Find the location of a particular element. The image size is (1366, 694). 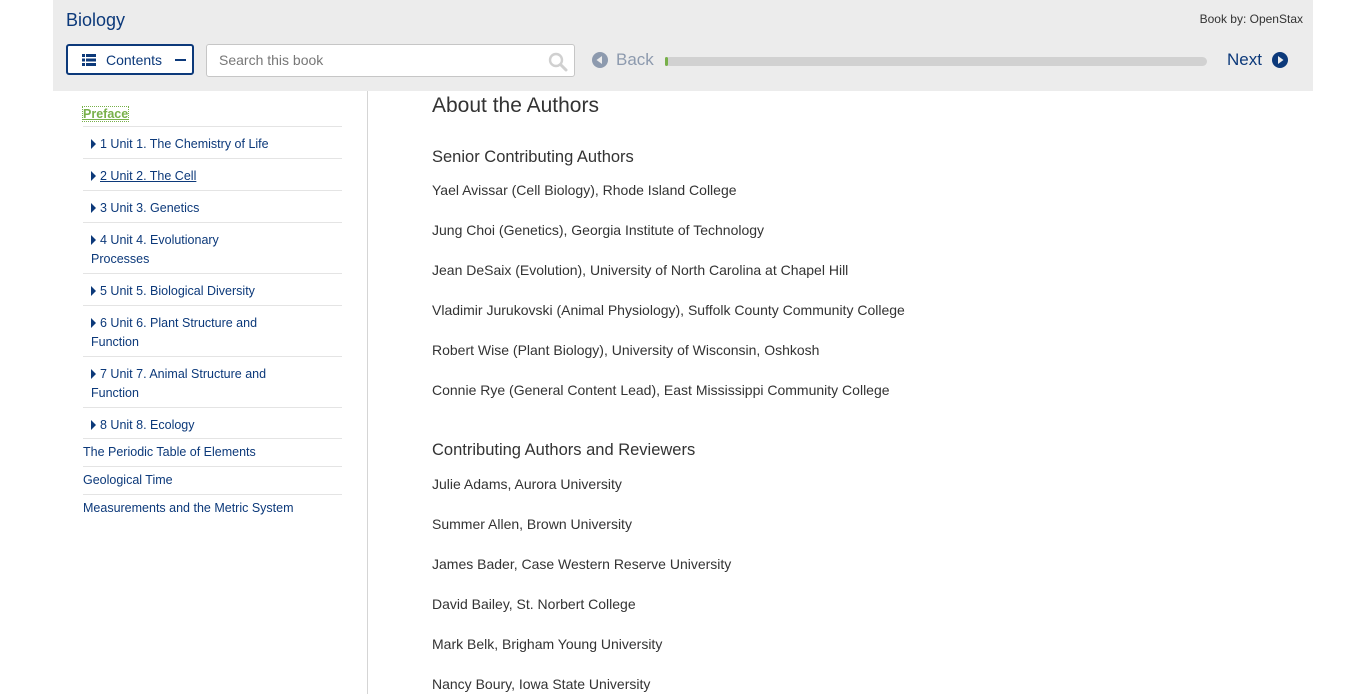

toc-unit-label: 5 Unit 5. Biological Diversity is located at coordinates (177, 291).